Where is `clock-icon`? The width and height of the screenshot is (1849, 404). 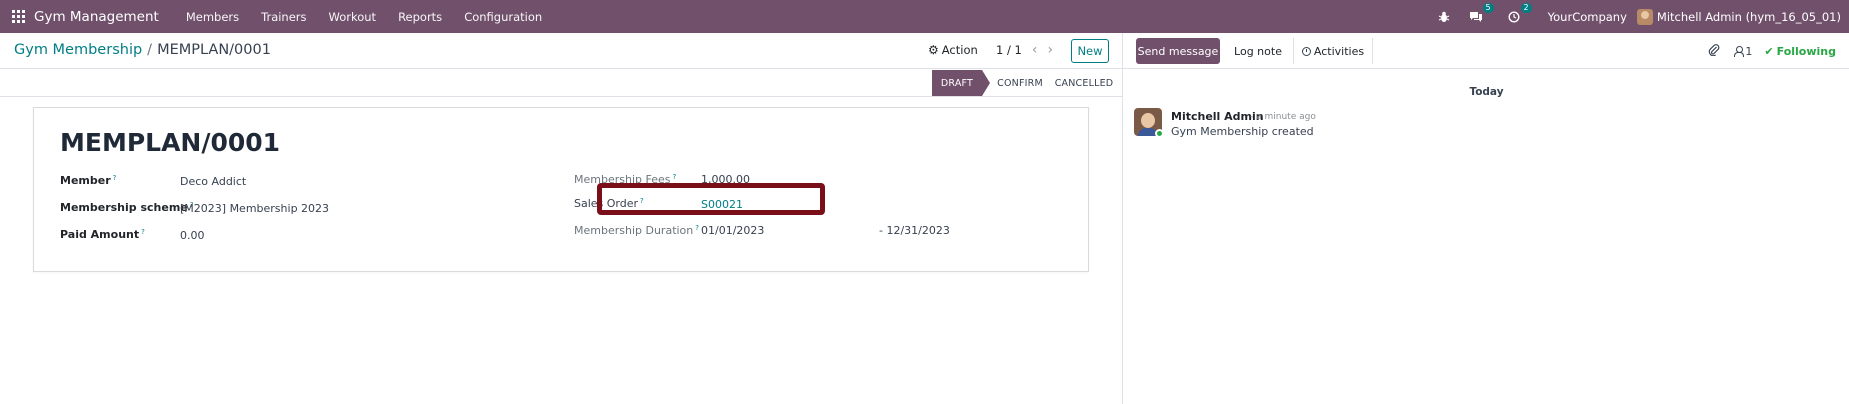
clock-icon is located at coordinates (1306, 51).